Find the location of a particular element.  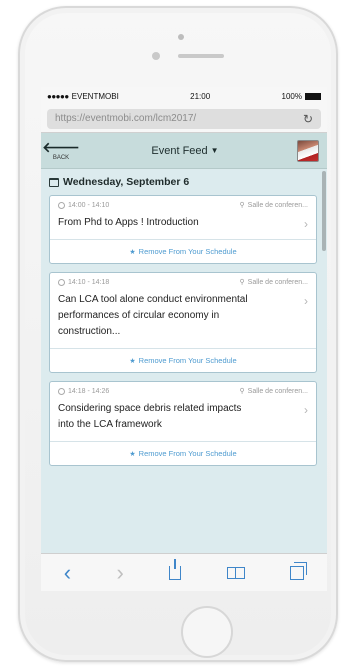

reload-icon: ↻ is located at coordinates (308, 119).